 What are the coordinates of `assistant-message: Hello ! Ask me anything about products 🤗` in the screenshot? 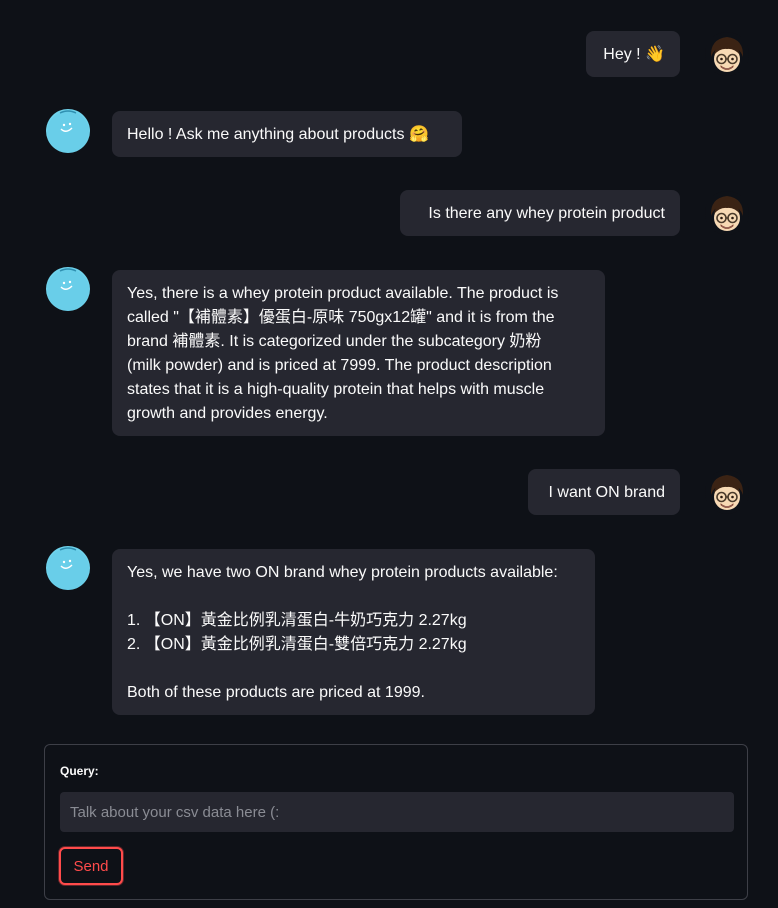 It's located at (287, 134).